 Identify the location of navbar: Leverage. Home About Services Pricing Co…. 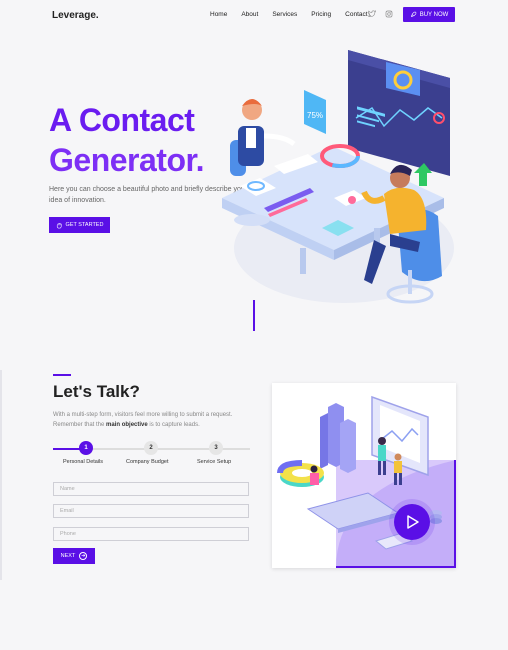
(254, 15).